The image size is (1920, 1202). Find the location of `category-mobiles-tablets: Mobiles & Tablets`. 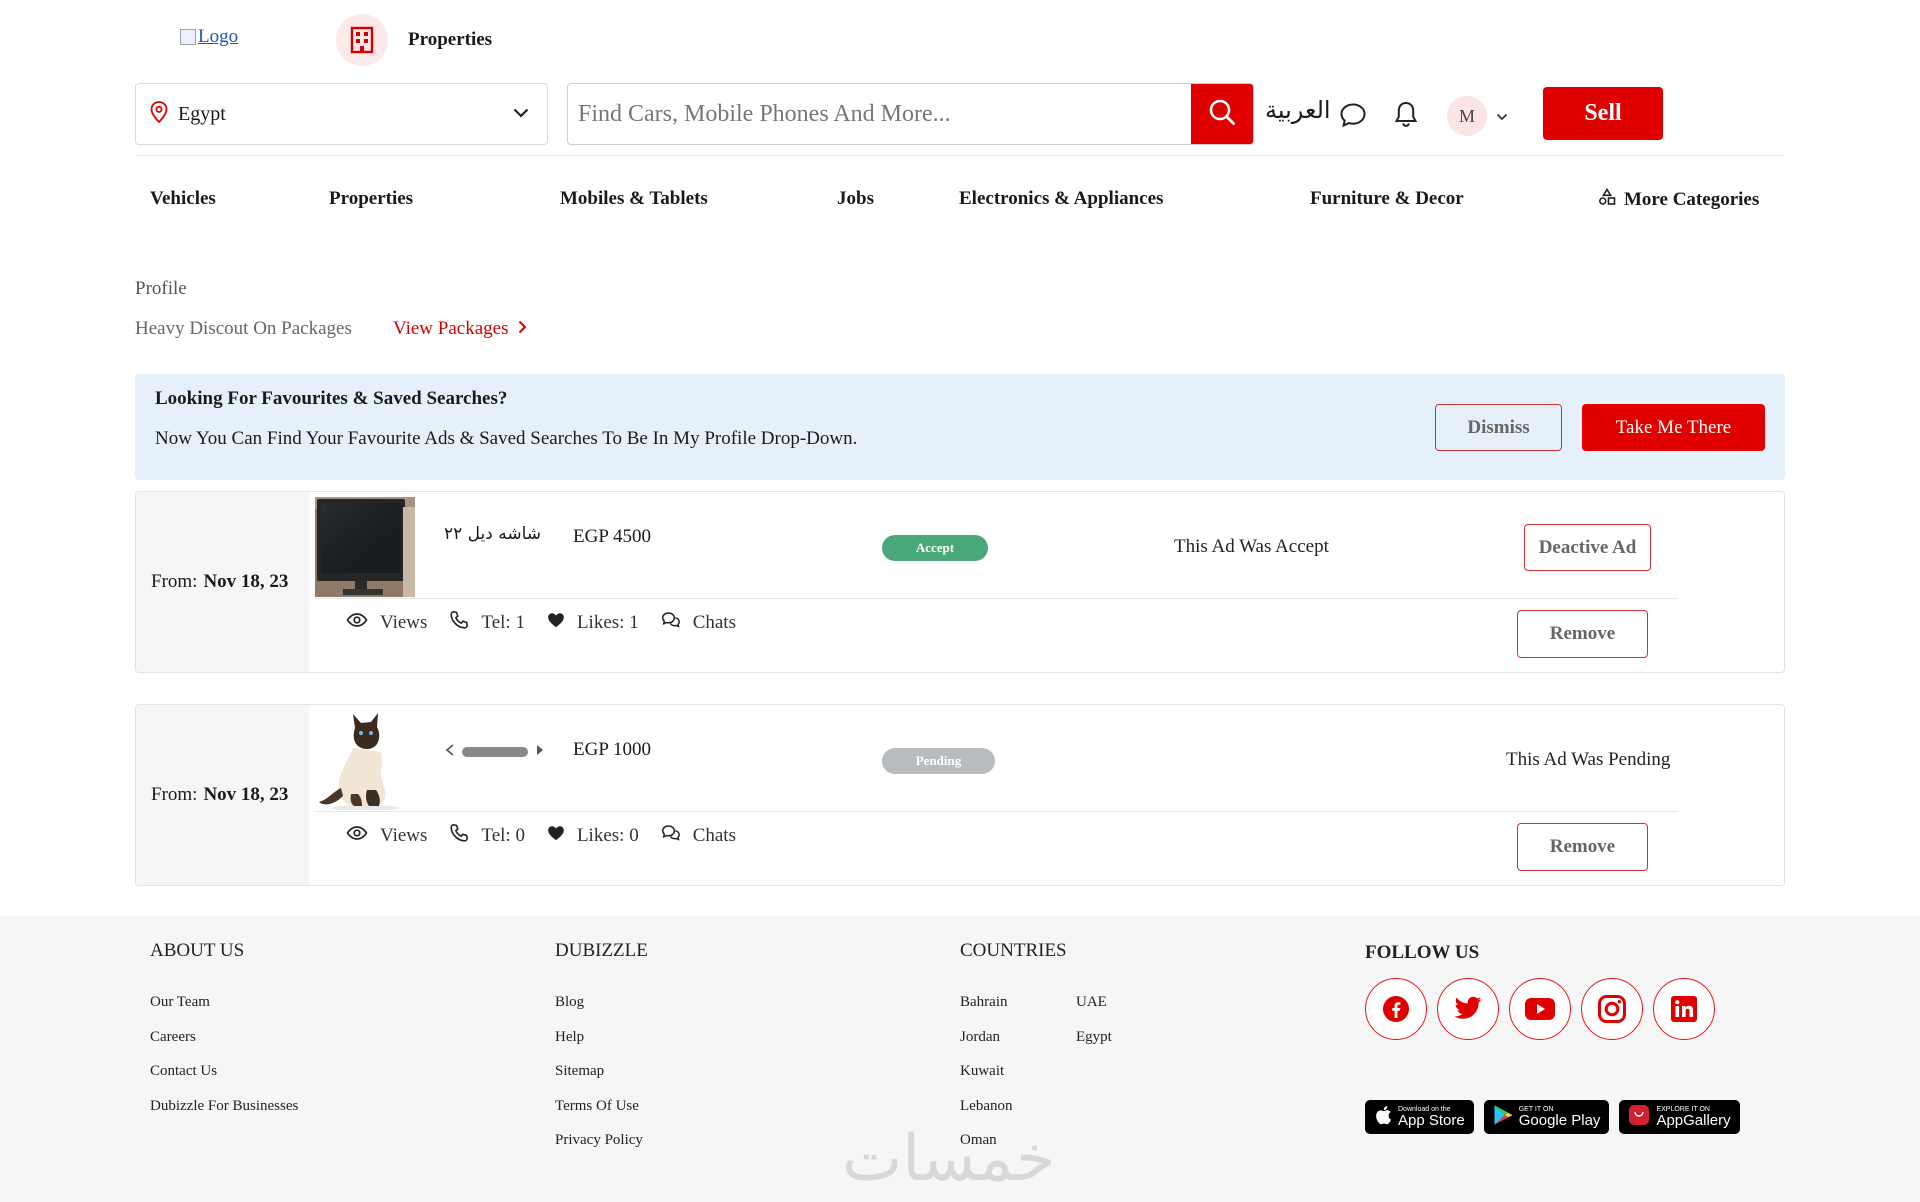

category-mobiles-tablets: Mobiles & Tablets is located at coordinates (634, 199).